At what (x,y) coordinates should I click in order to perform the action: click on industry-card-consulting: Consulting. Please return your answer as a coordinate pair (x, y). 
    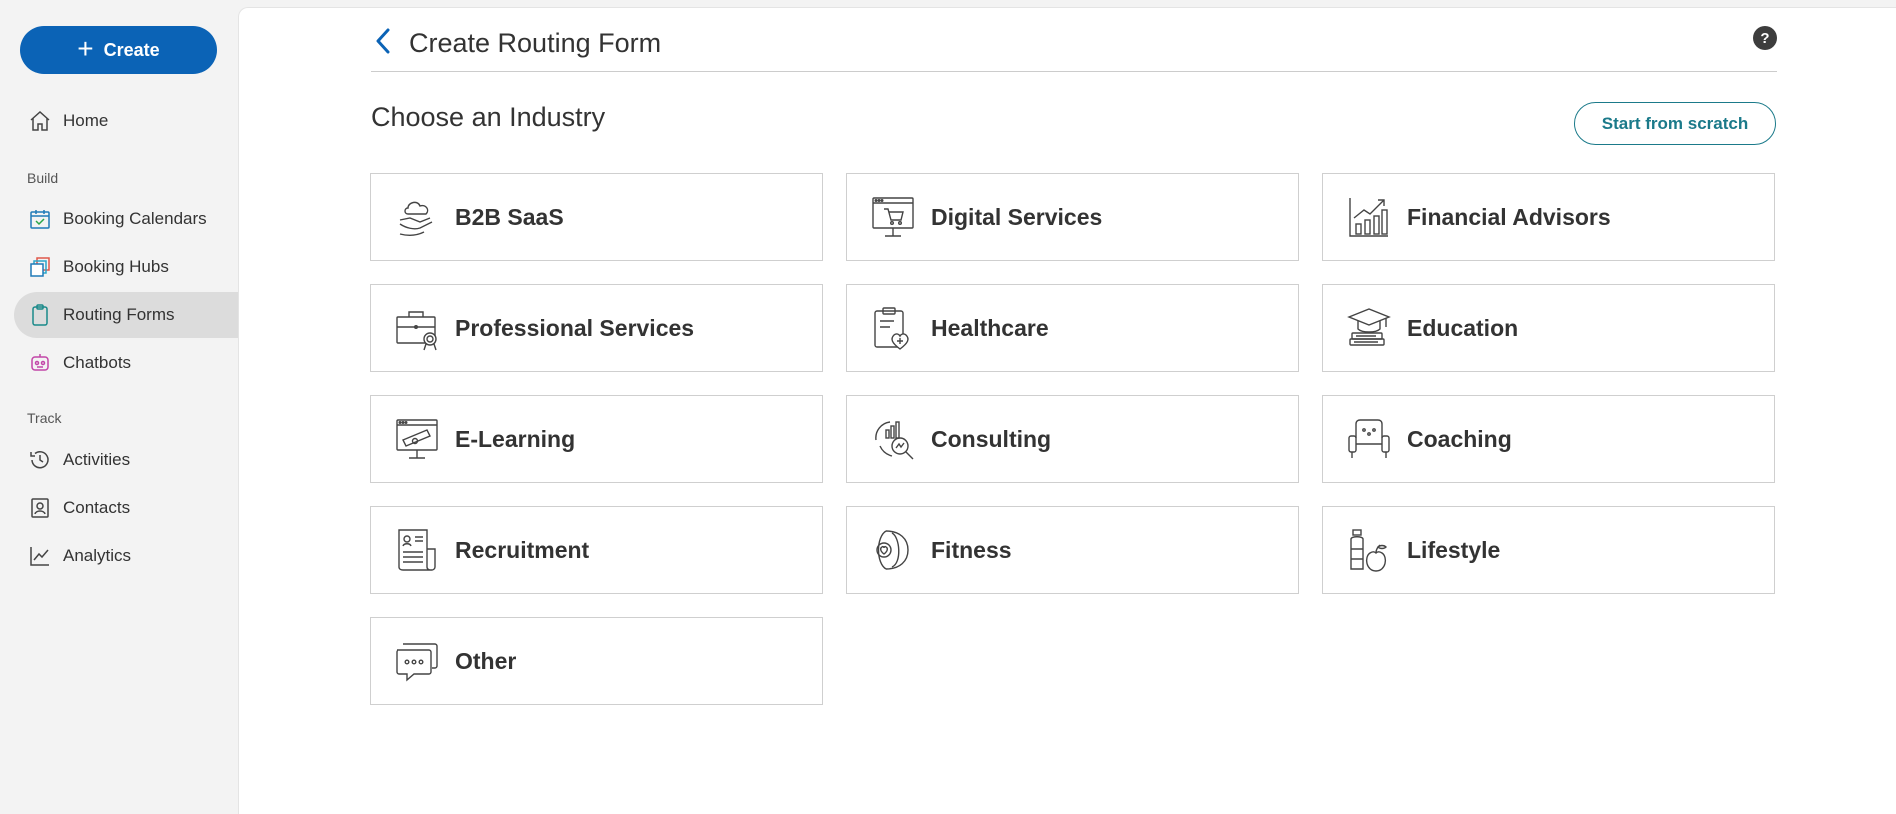
    Looking at the image, I should click on (1072, 439).